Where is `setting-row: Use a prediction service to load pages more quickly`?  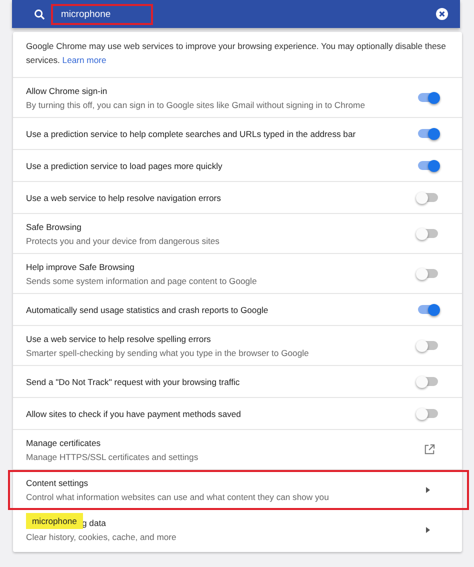 setting-row: Use a prediction service to load pages more quickly is located at coordinates (237, 166).